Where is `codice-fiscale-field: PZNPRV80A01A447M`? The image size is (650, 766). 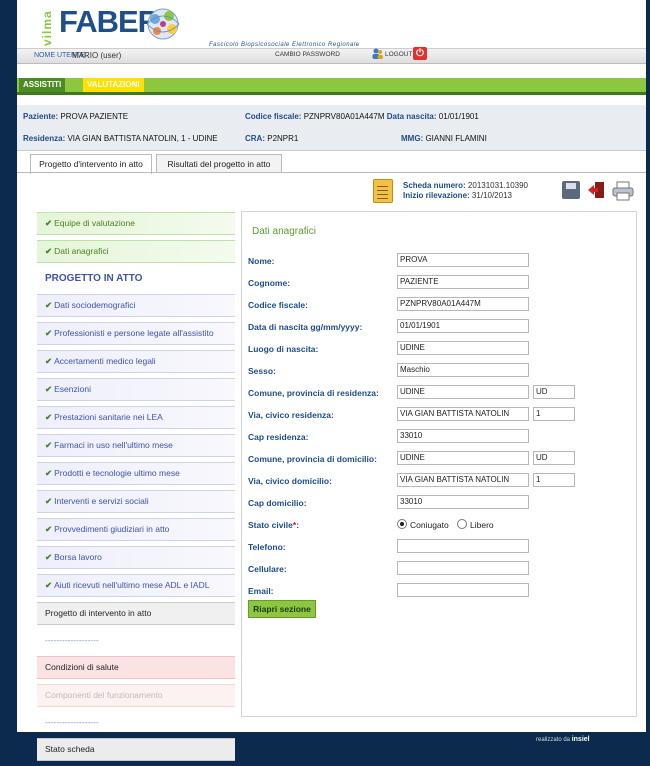 codice-fiscale-field: PZNPRV80A01A447M is located at coordinates (463, 304).